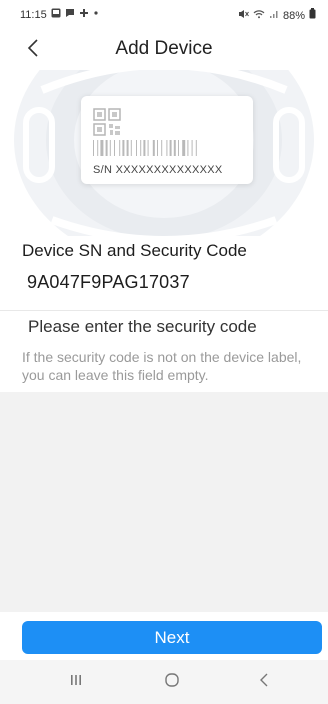 The height and width of the screenshot is (704, 328). I want to click on chat-icon, so click(70, 15).